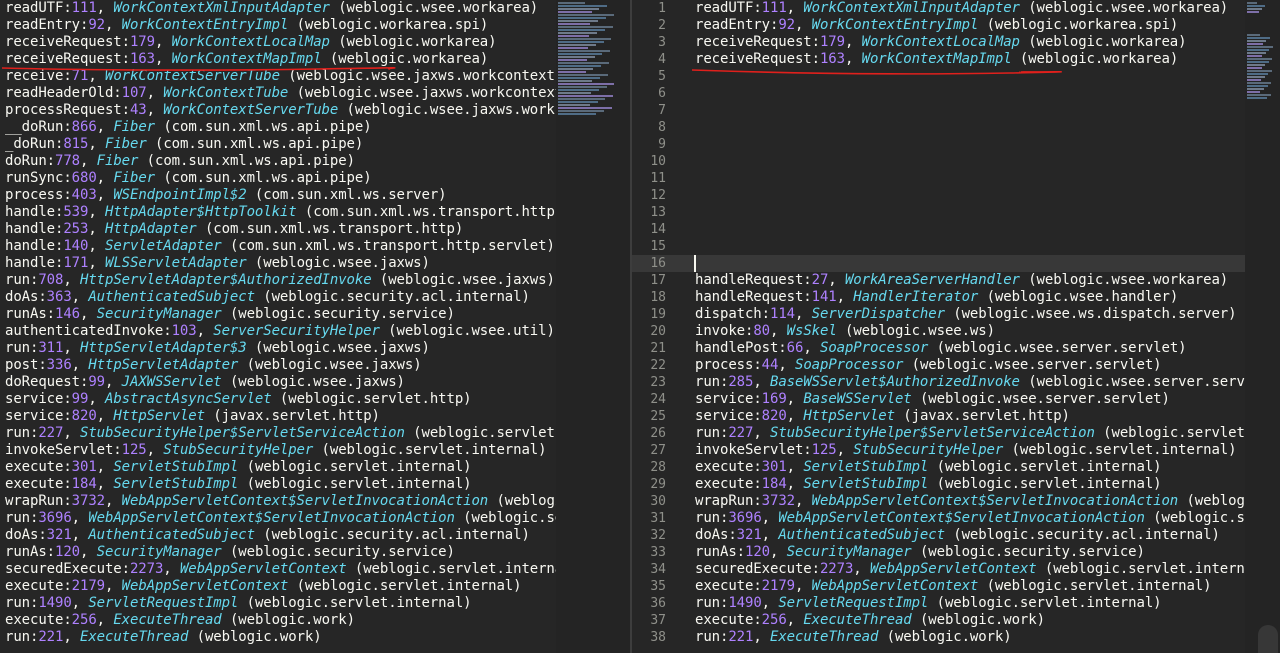 The image size is (1280, 653). Describe the element at coordinates (242, 433) in the screenshot. I see `class-name: StubSecurityHelper$ServletServiceAction` at that location.